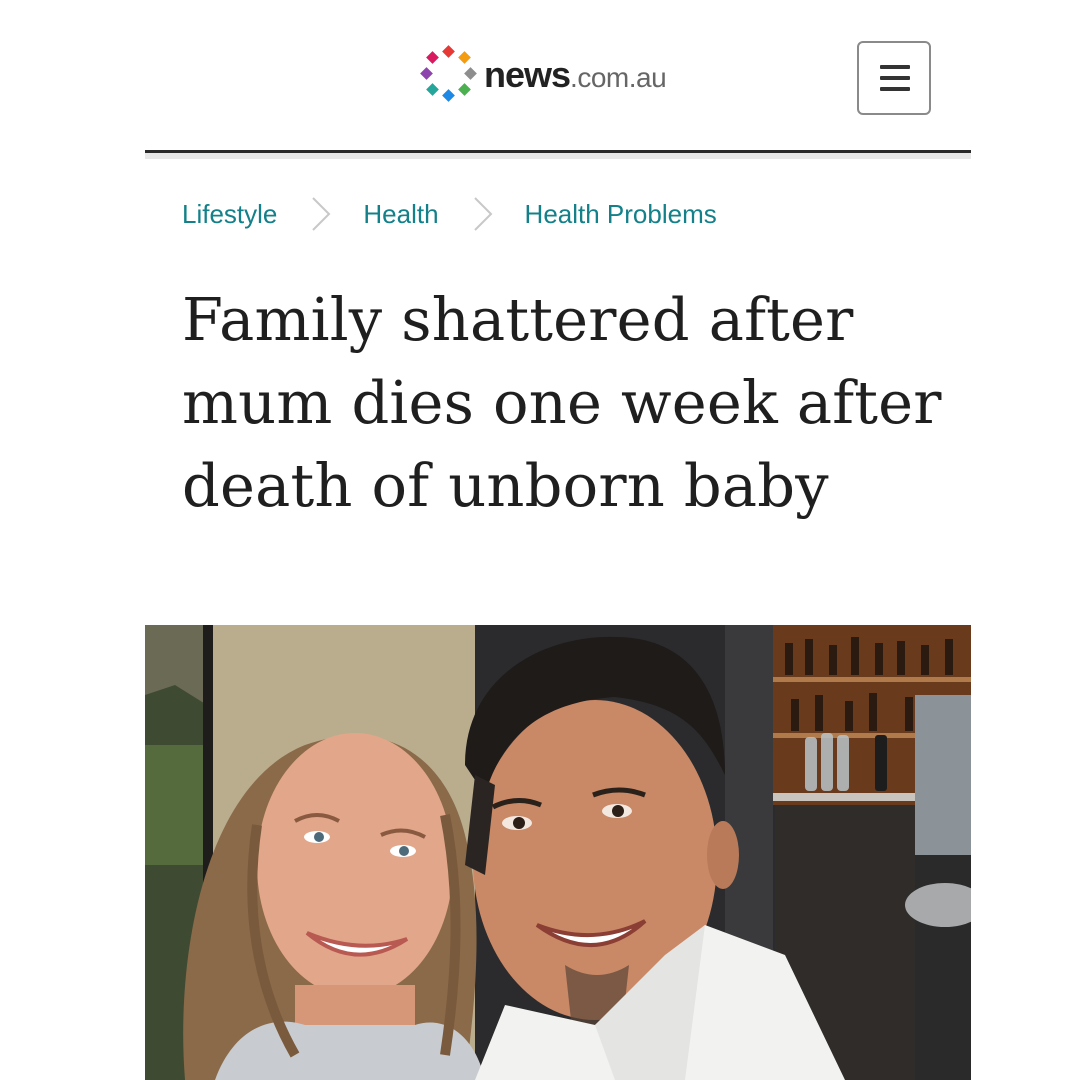 The height and width of the screenshot is (1080, 1080). What do you see at coordinates (527, 74) in the screenshot?
I see `logo-text-bold: news` at bounding box center [527, 74].